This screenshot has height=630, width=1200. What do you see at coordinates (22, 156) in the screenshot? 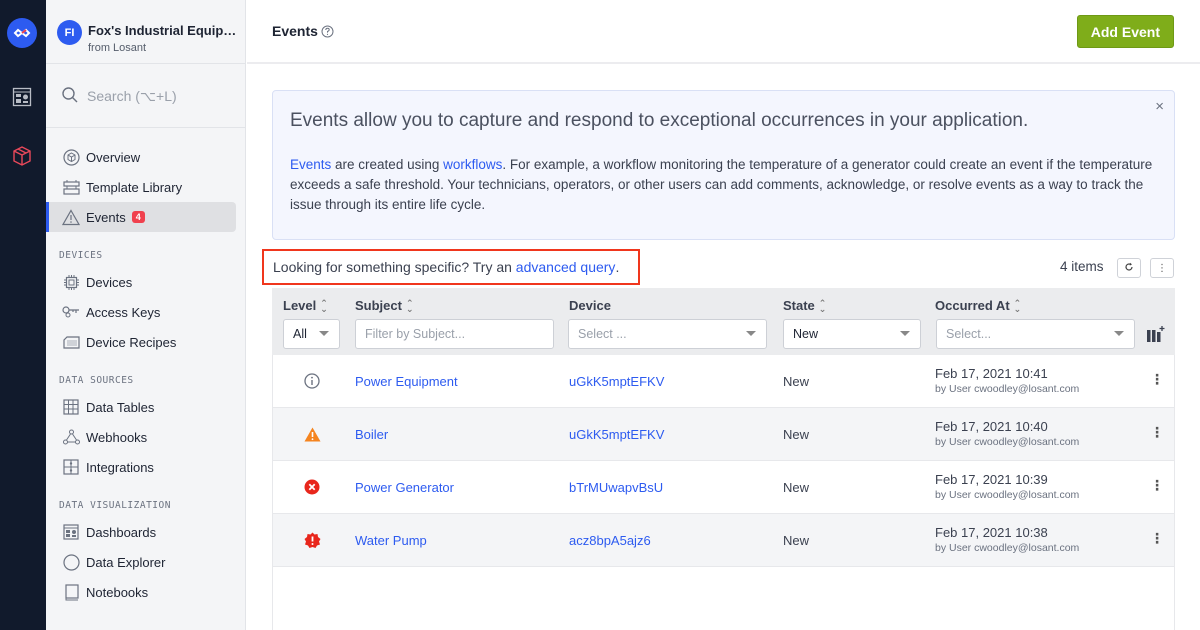
I see `application-cube-icon` at bounding box center [22, 156].